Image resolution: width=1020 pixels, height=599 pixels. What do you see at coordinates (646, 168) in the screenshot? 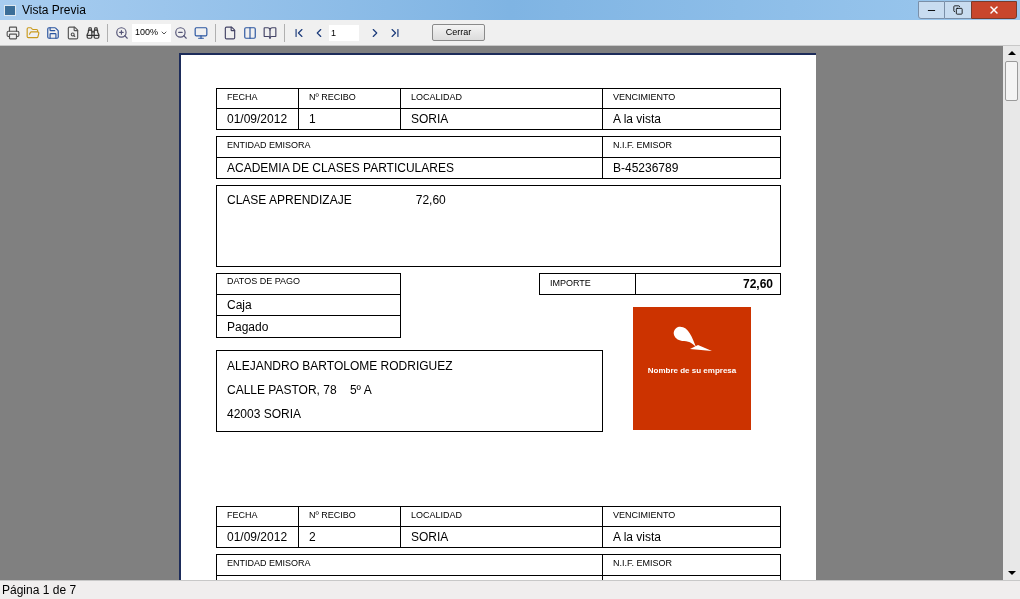
I see `field-value: B-45236789` at bounding box center [646, 168].